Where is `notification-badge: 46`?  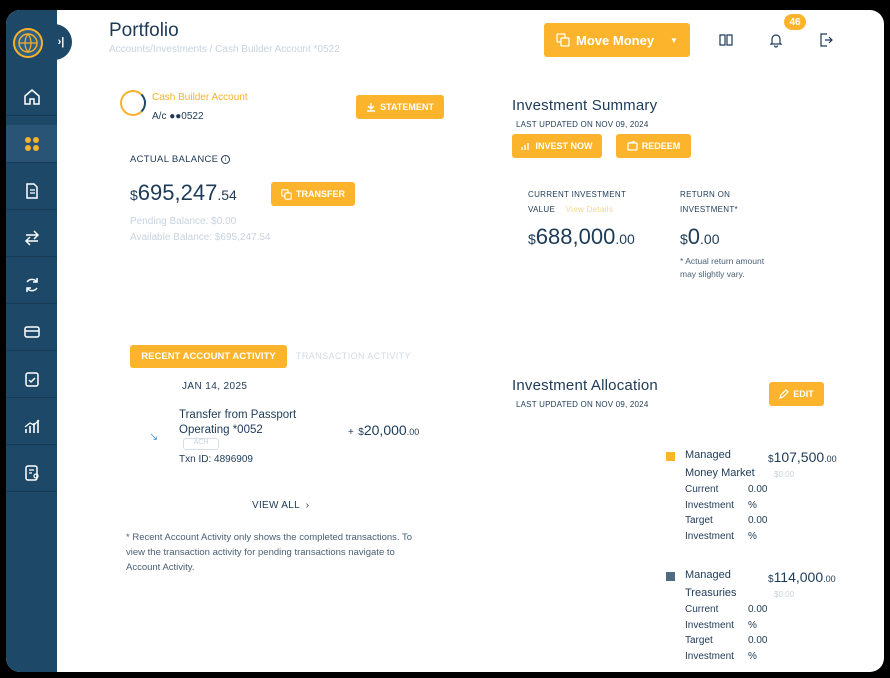 notification-badge: 46 is located at coordinates (795, 22).